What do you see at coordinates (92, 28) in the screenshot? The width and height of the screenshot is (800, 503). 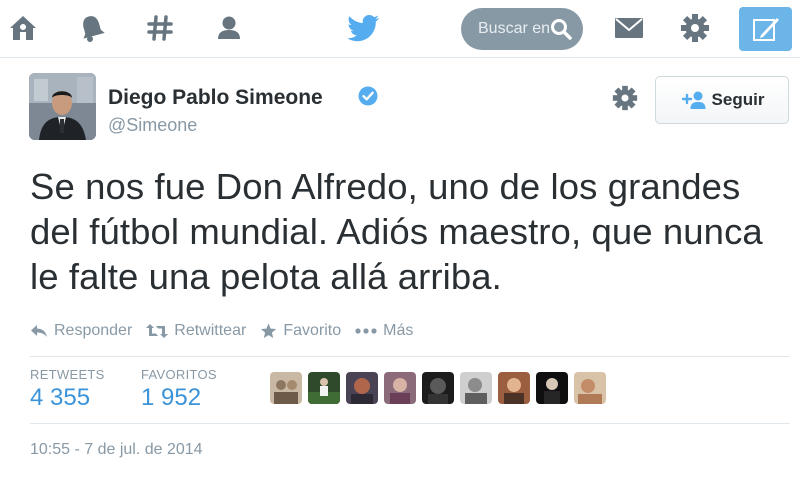 I see `bell-icon` at bounding box center [92, 28].